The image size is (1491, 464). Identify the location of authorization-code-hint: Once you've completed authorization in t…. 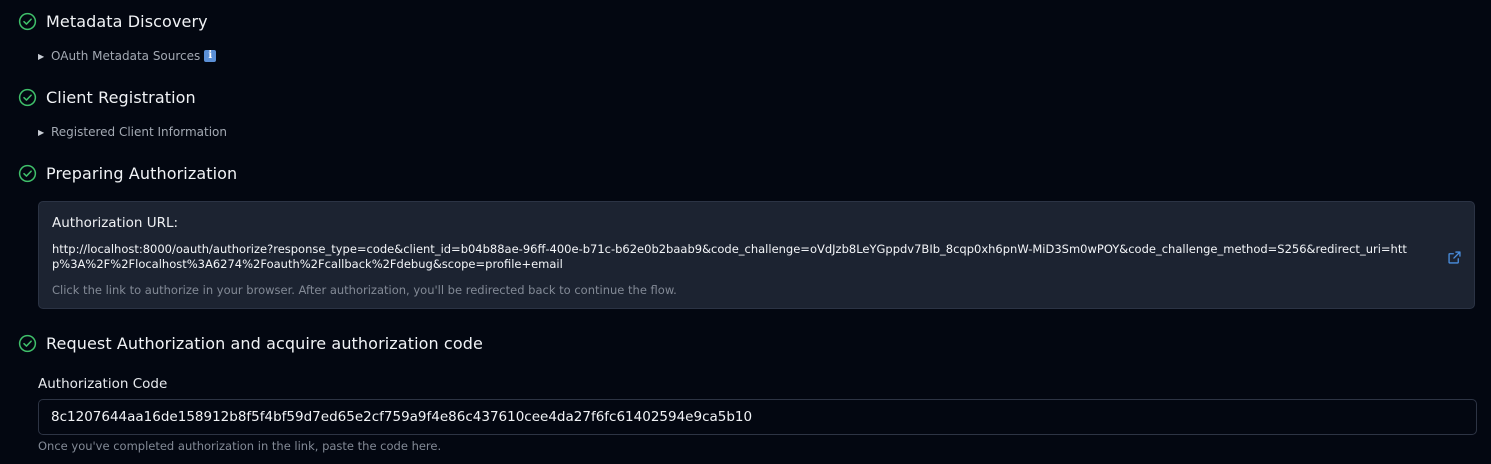
(240, 446).